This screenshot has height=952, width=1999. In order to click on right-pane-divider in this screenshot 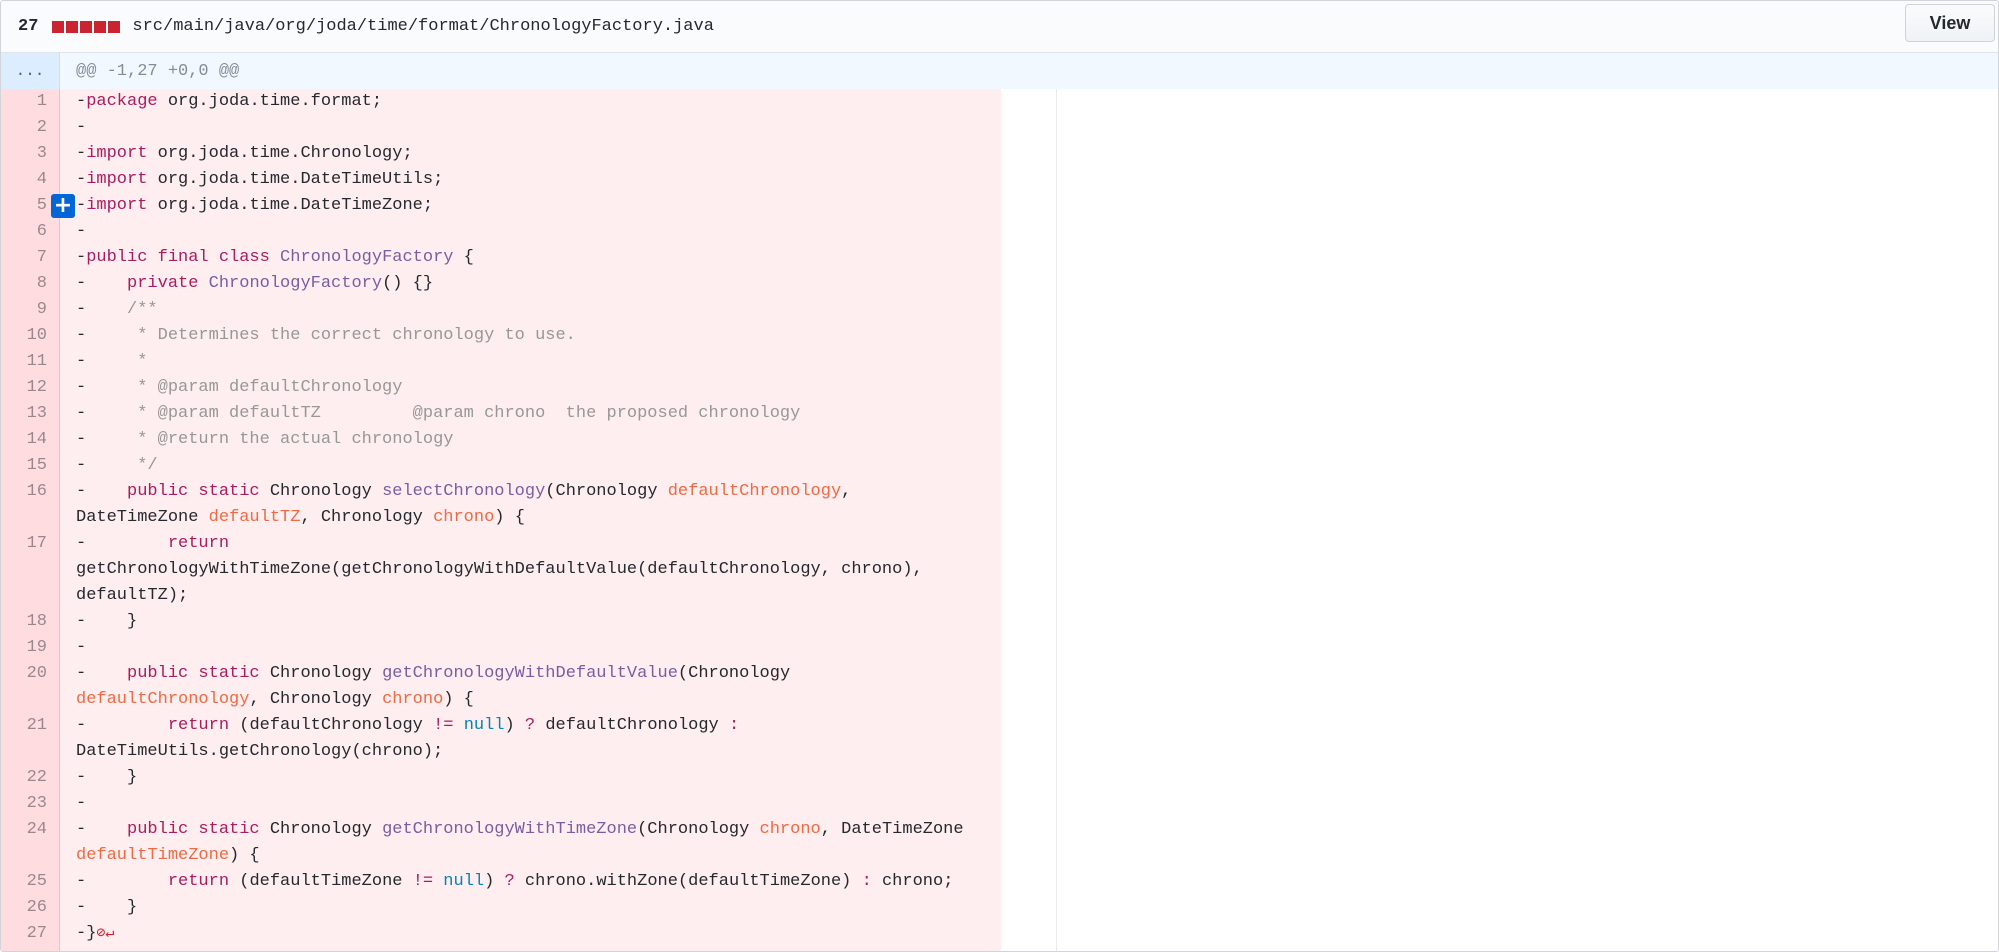, I will do `click(1056, 520)`.